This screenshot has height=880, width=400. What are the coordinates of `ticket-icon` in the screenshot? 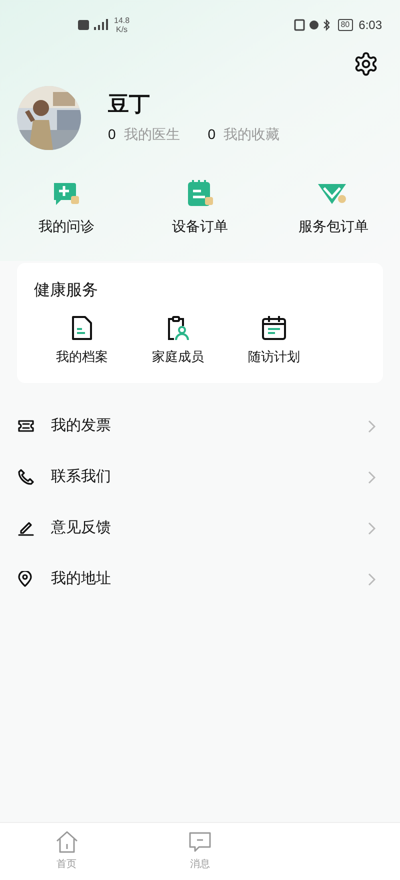 It's located at (26, 426).